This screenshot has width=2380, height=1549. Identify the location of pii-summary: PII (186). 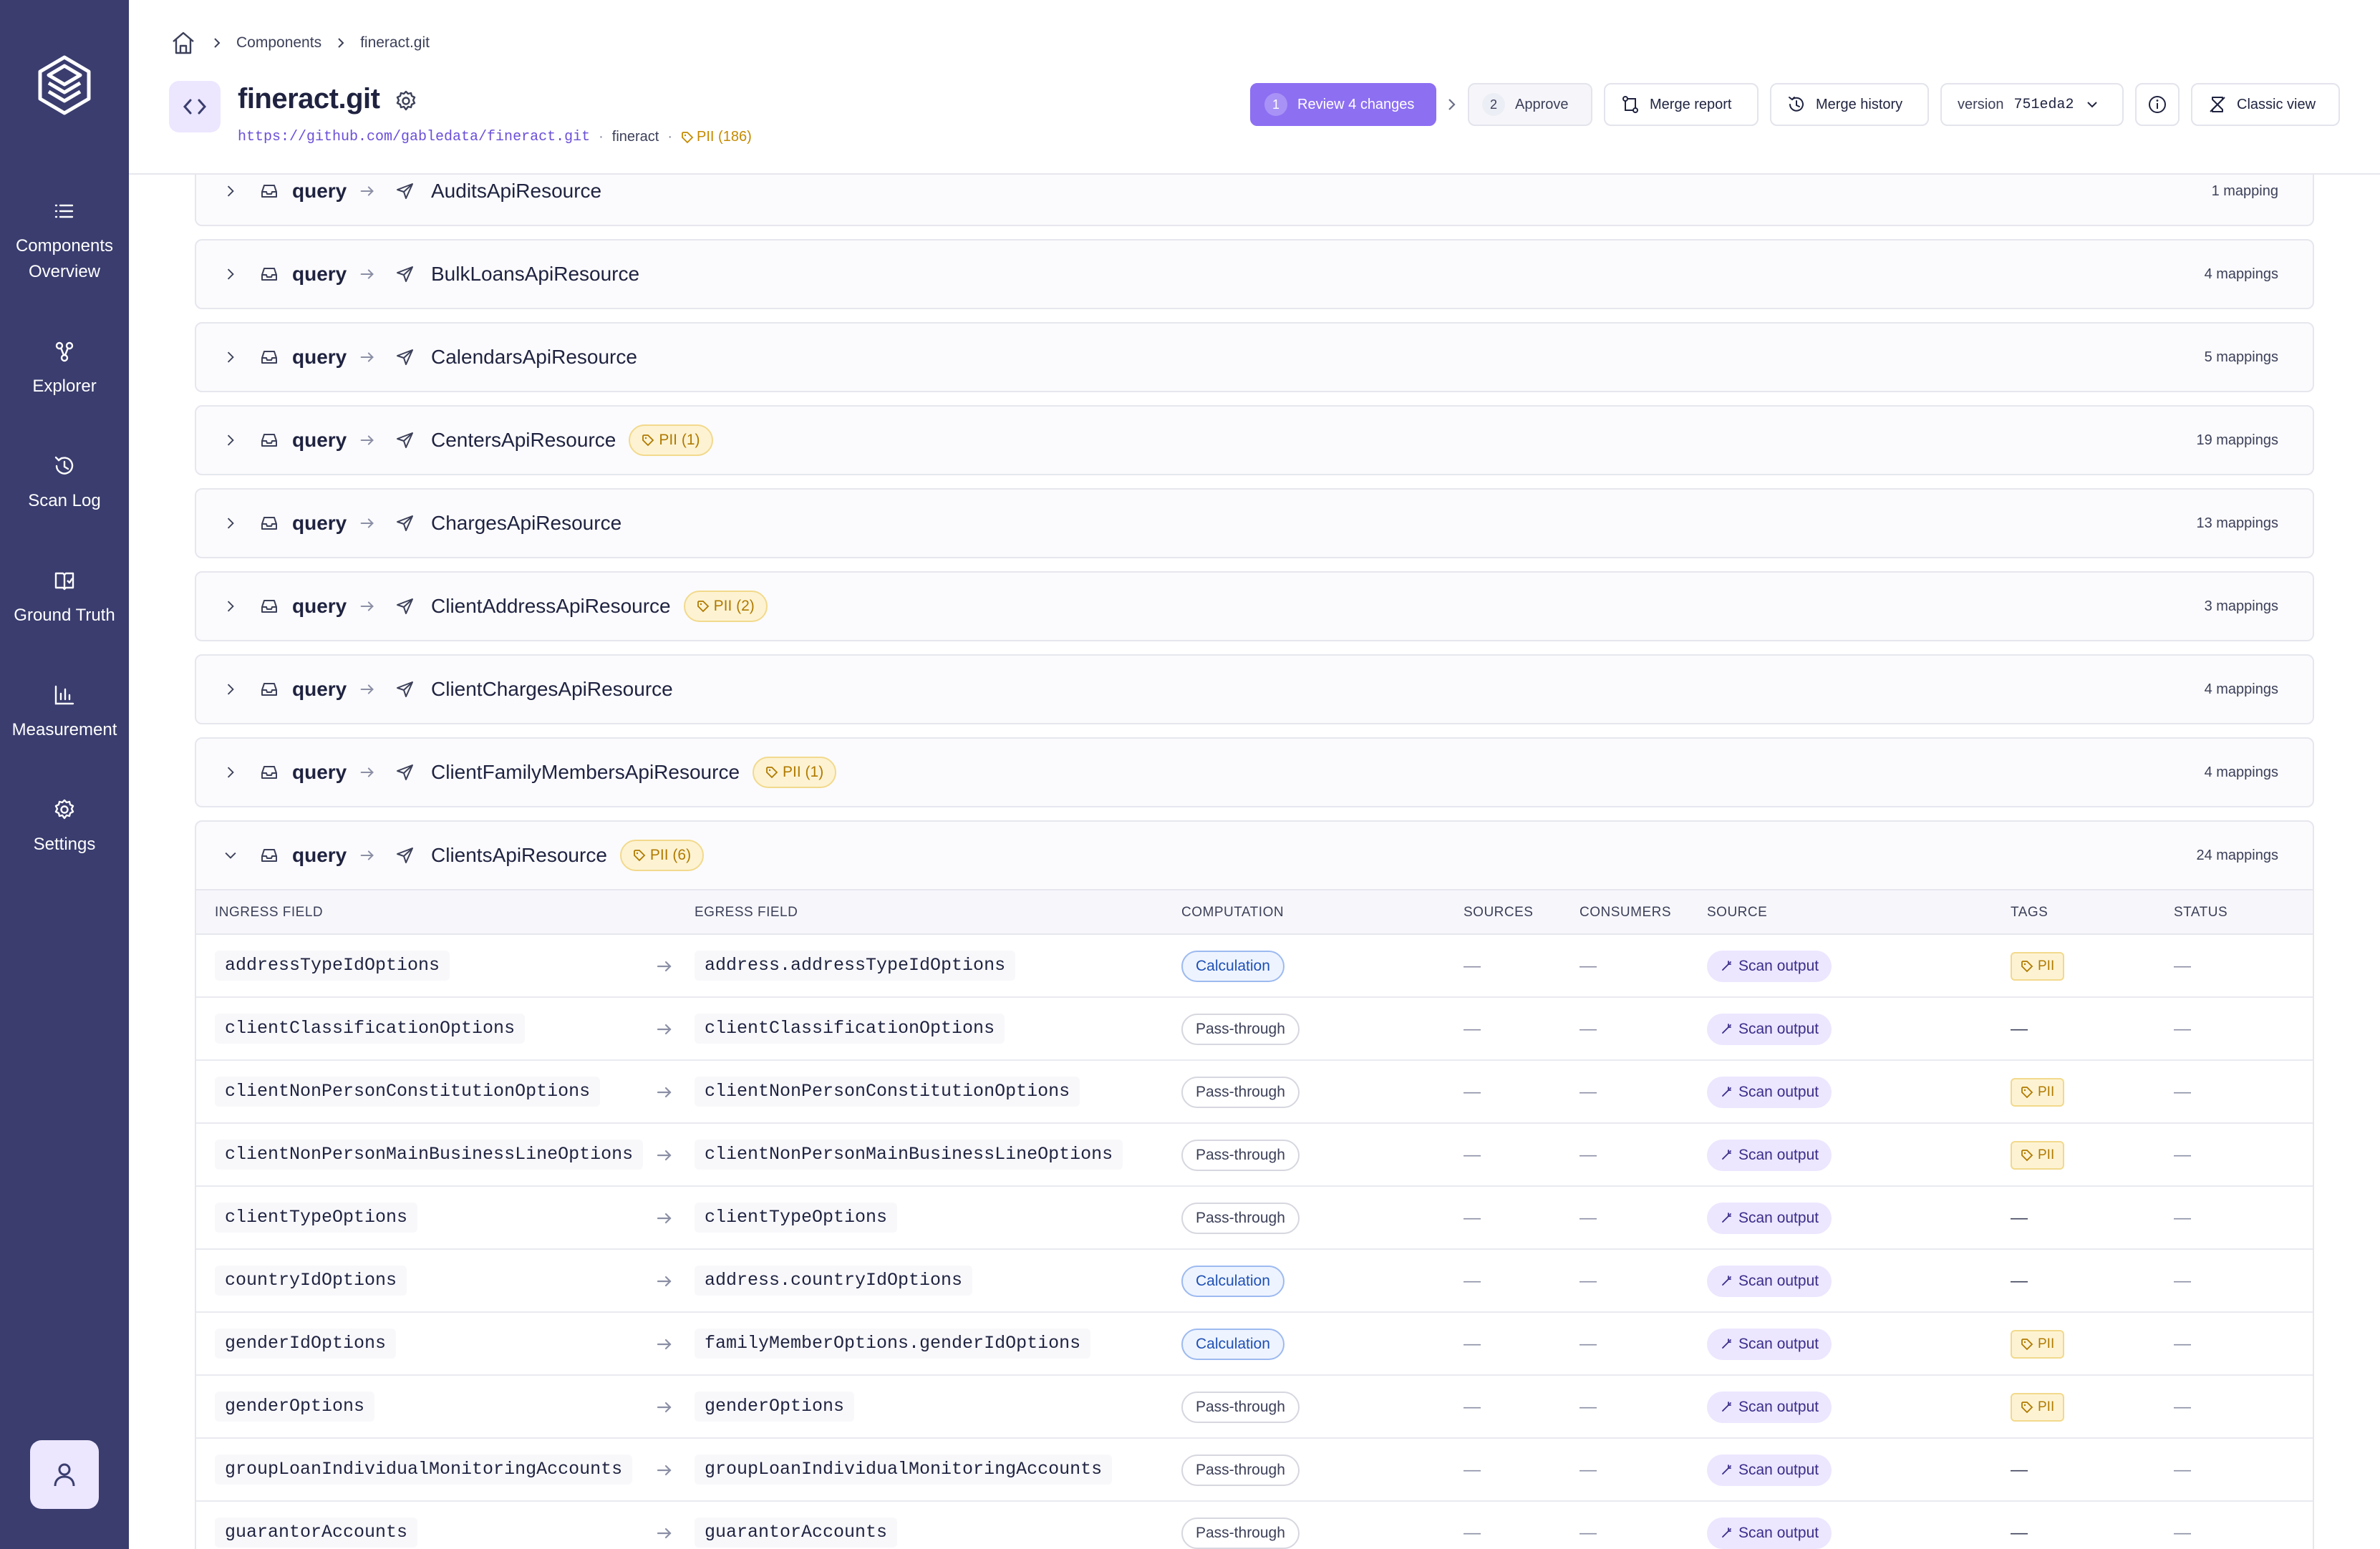
(716, 137).